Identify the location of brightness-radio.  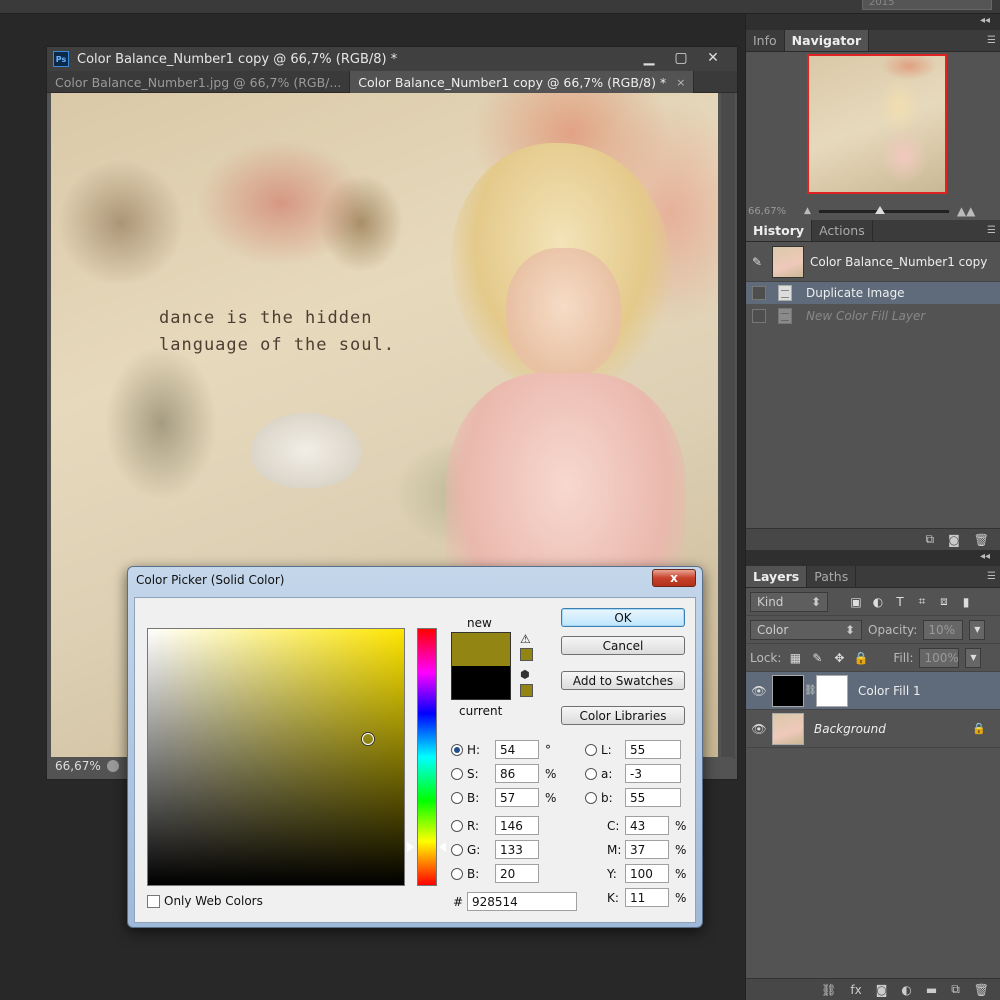
(457, 797).